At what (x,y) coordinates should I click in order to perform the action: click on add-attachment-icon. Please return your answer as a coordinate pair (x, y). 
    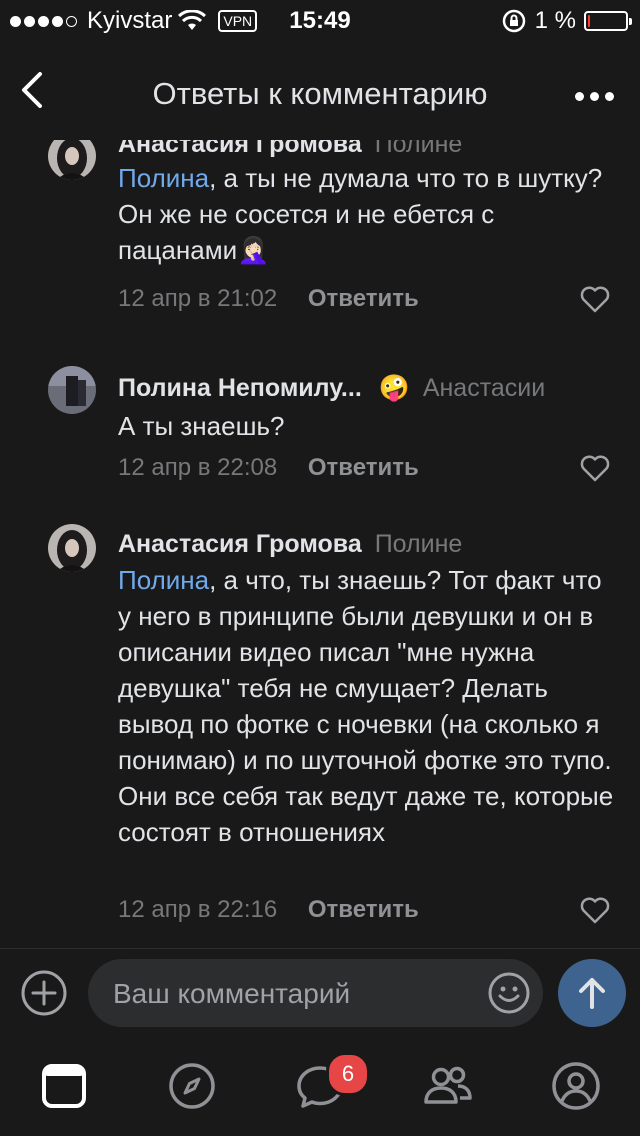
    Looking at the image, I should click on (44, 993).